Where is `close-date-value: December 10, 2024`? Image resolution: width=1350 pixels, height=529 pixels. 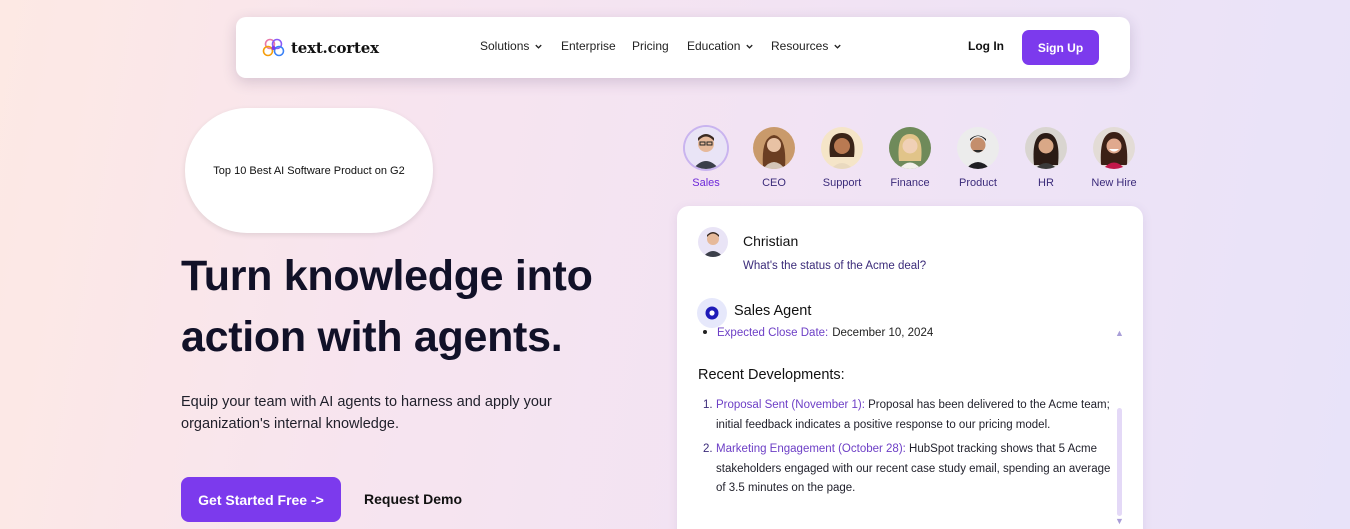
close-date-value: December 10, 2024 is located at coordinates (883, 333).